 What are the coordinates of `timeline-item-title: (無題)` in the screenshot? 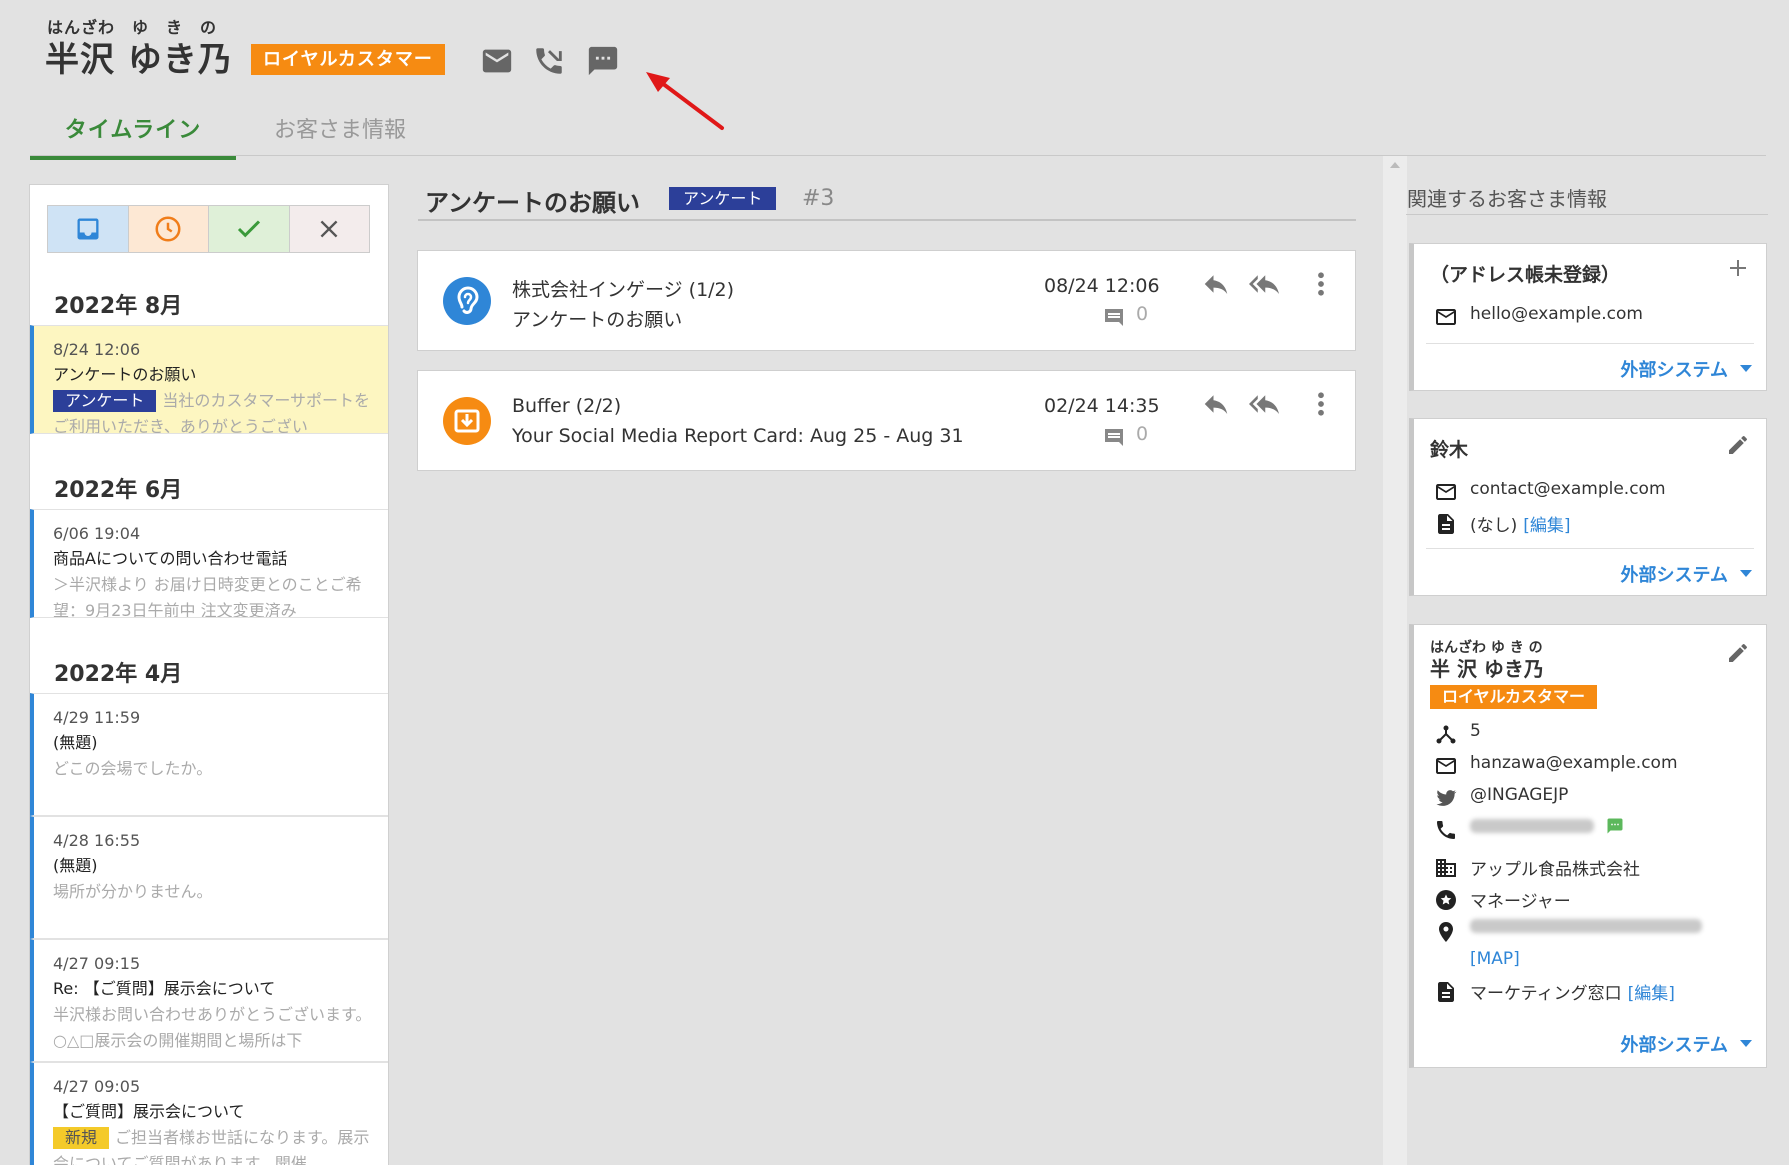 It's located at (75, 742).